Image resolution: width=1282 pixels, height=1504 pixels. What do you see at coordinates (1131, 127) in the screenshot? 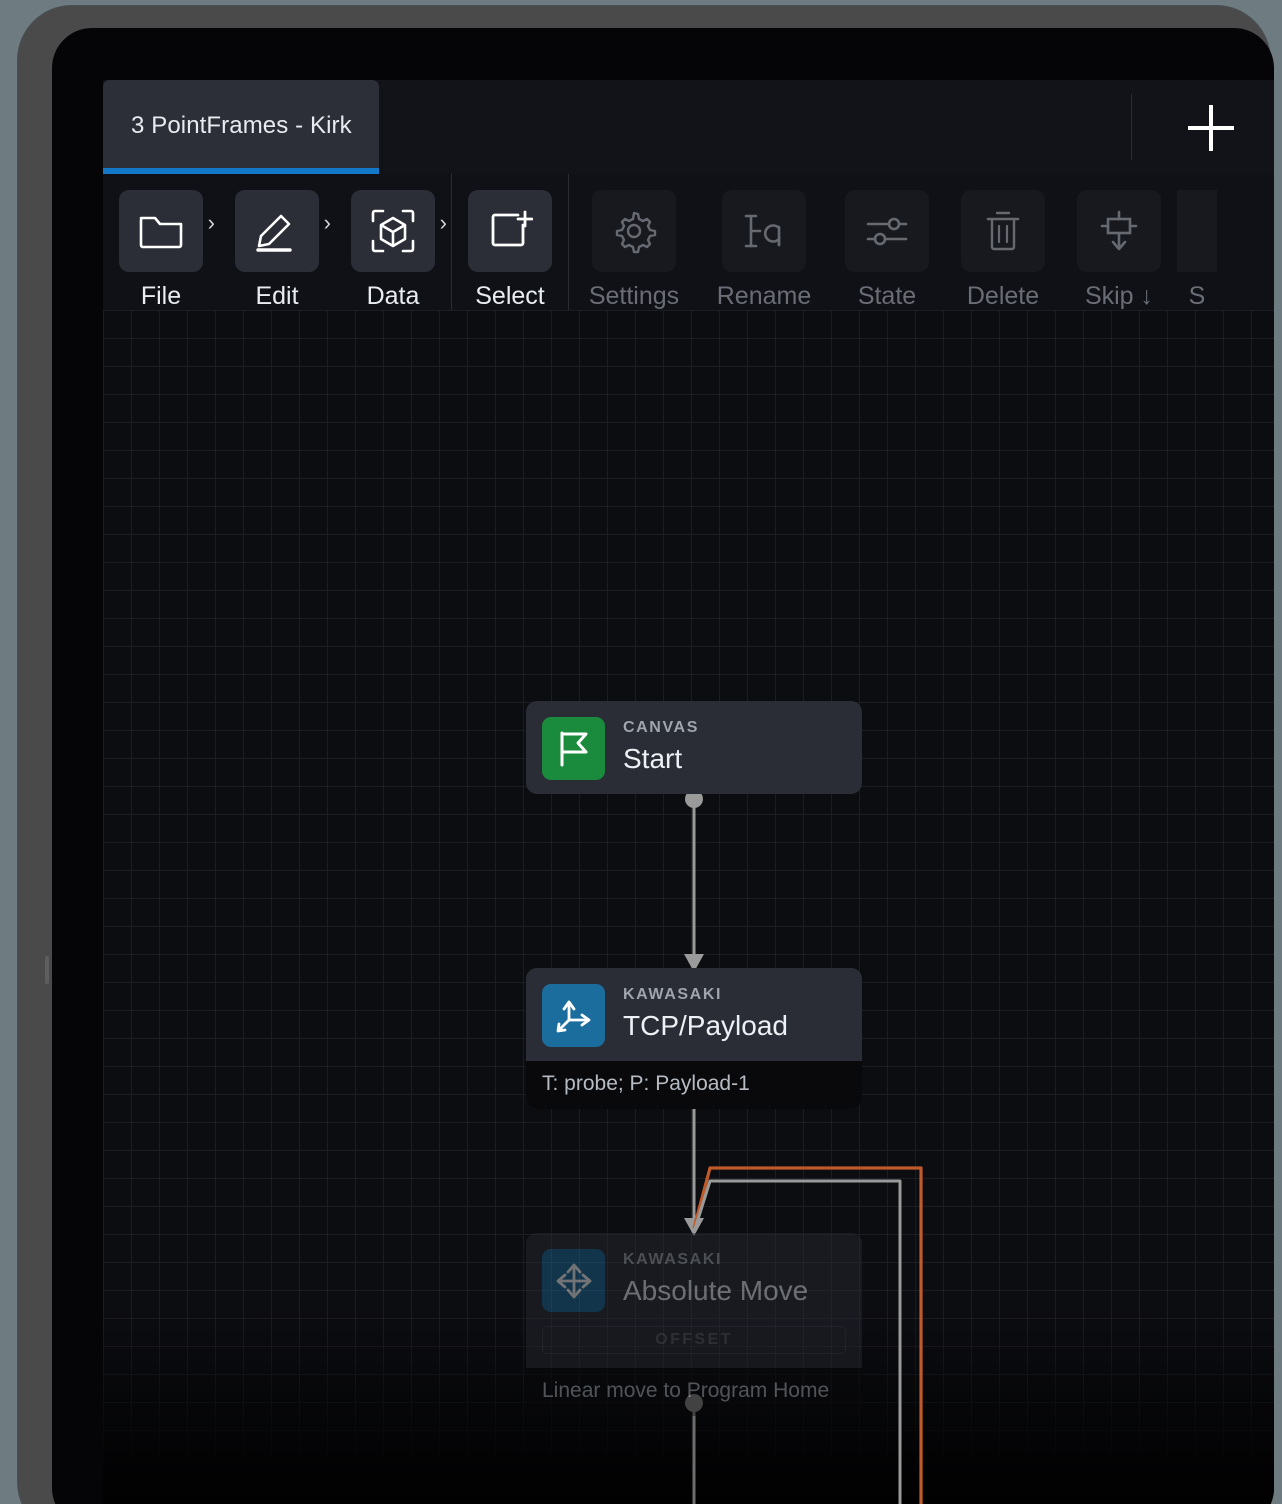
I see `tab-divider` at bounding box center [1131, 127].